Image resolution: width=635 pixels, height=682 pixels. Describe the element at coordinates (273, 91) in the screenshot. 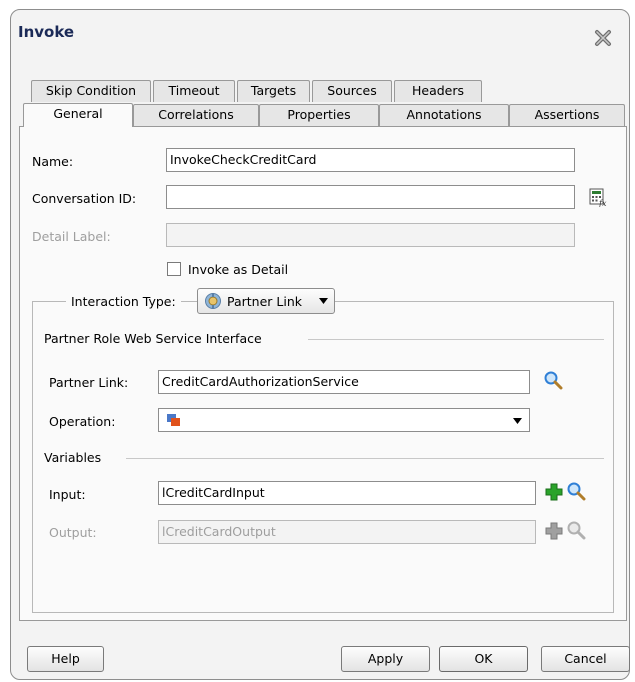

I see `tab-targets: Targets` at that location.